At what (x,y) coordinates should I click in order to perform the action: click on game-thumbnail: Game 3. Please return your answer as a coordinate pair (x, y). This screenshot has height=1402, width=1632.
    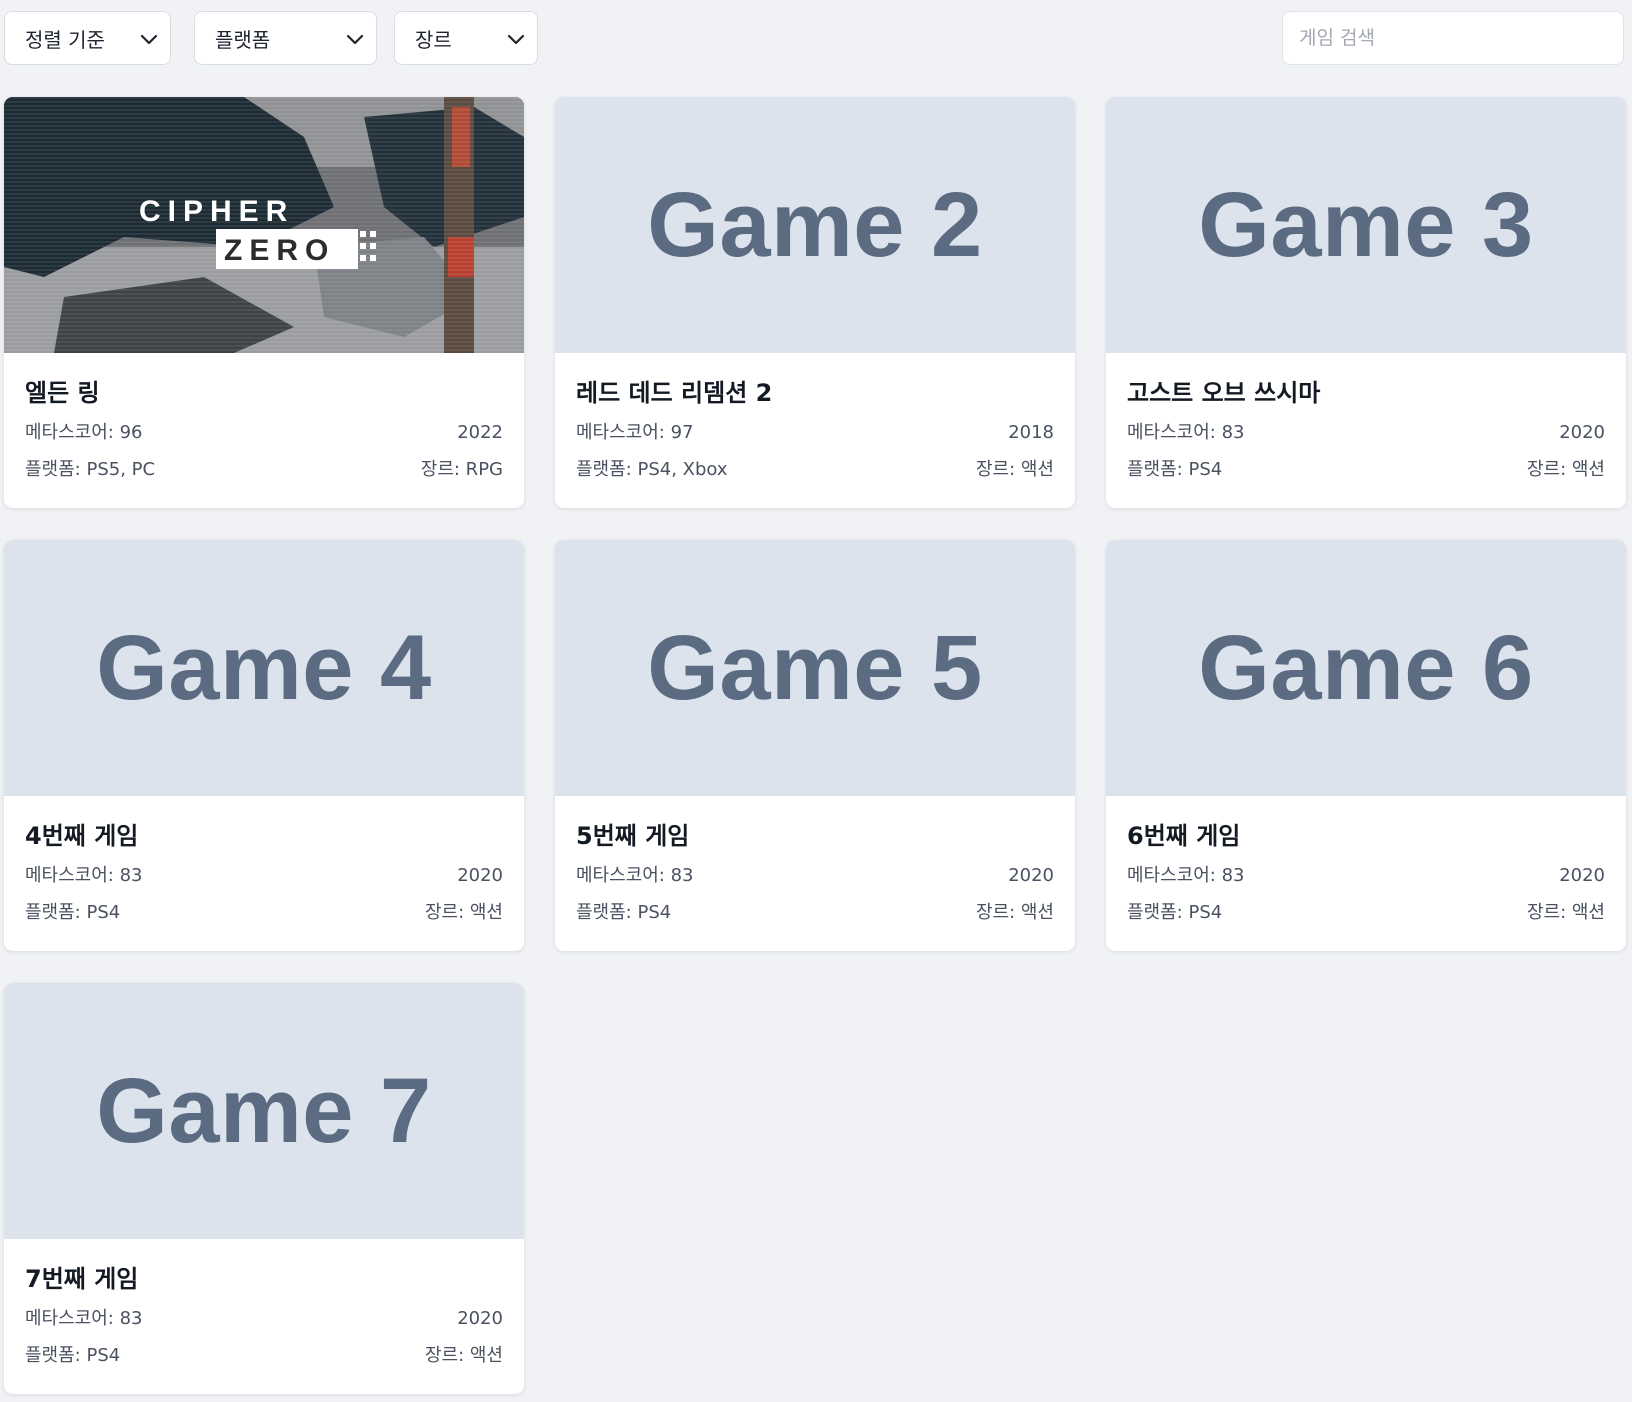
    Looking at the image, I should click on (1366, 225).